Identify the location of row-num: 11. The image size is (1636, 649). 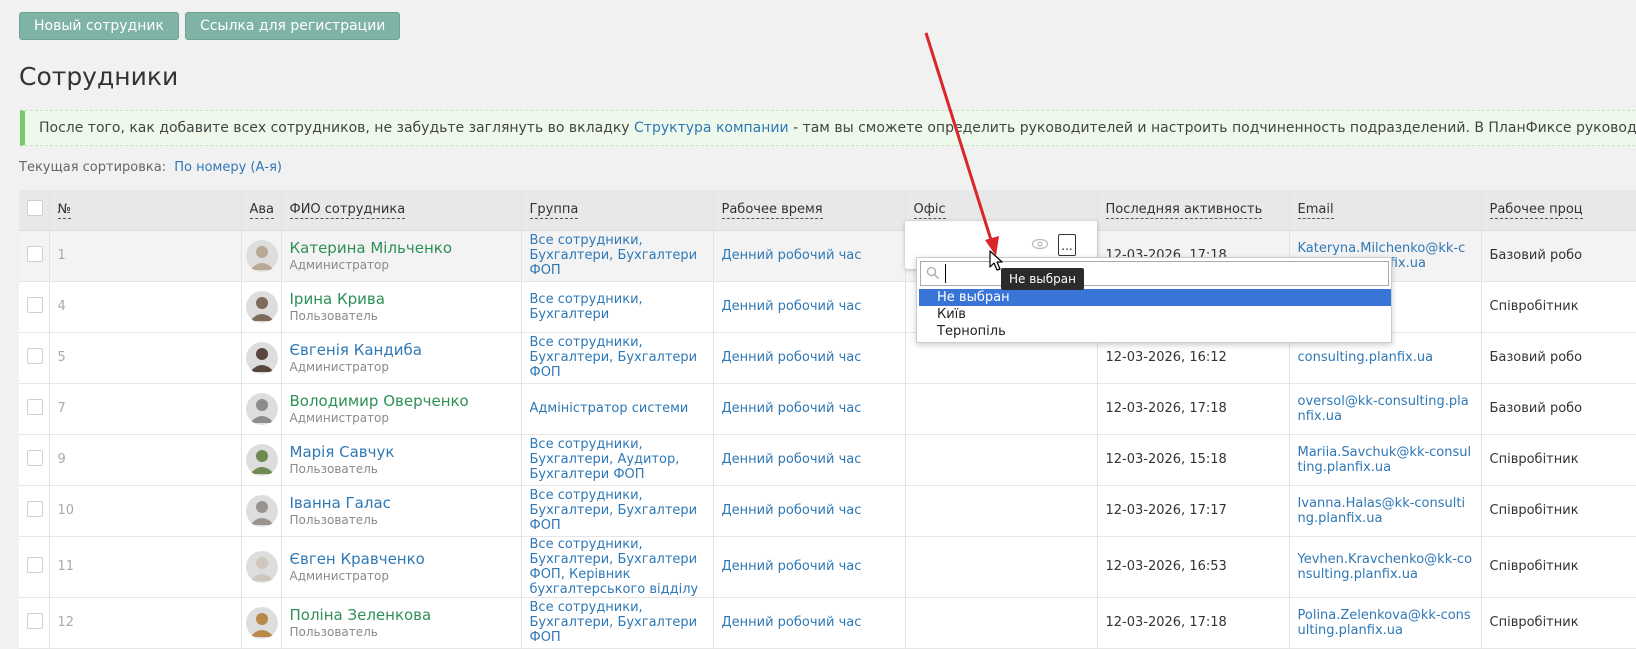
(145, 567).